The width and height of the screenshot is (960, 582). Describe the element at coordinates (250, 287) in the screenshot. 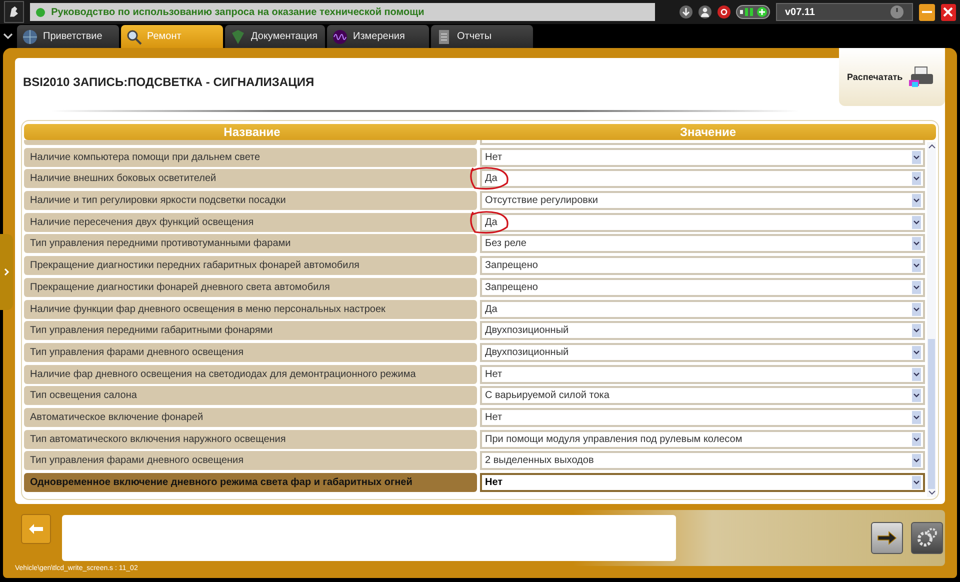

I see `parameter-name-cell: Прекращение диагностики фонарей дневного света автомобиля` at that location.